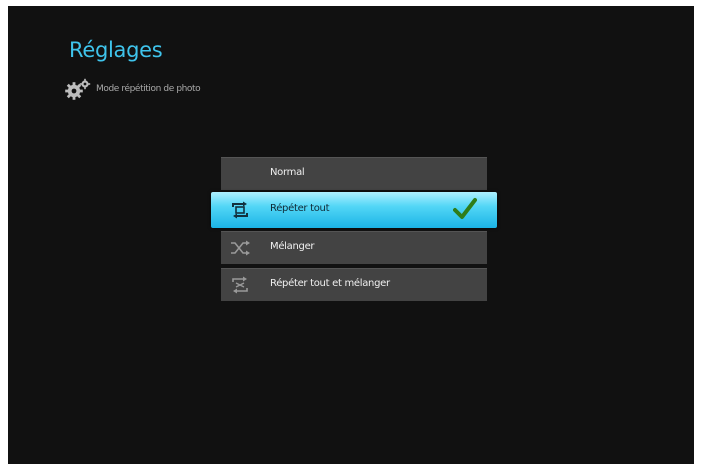 Image resolution: width=701 pixels, height=470 pixels. Describe the element at coordinates (465, 208) in the screenshot. I see `checkmark-icon` at that location.